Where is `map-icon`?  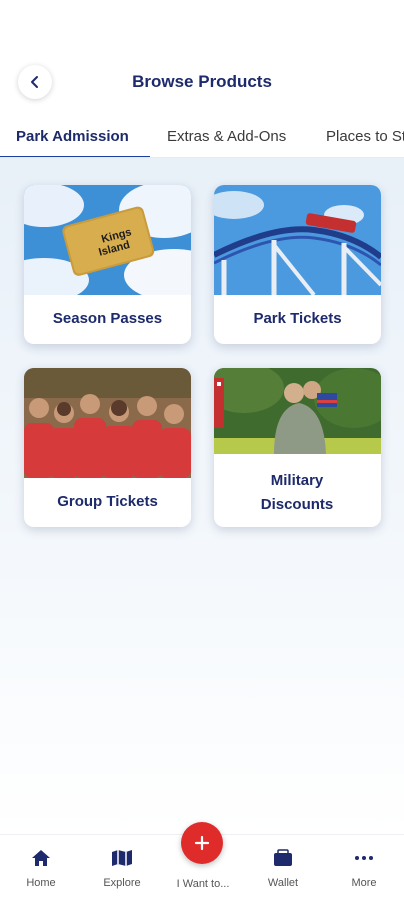
map-icon is located at coordinates (122, 858).